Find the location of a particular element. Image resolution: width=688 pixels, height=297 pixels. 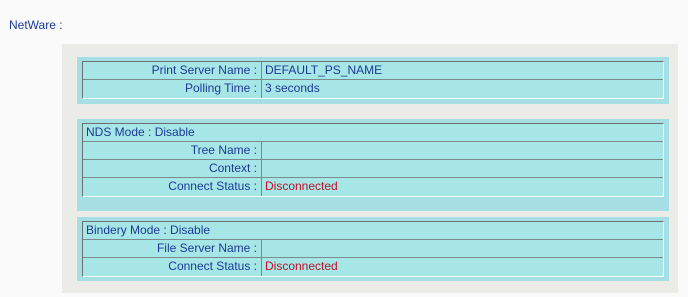

nds-mode-header: NDS Mode : Disable is located at coordinates (373, 133).